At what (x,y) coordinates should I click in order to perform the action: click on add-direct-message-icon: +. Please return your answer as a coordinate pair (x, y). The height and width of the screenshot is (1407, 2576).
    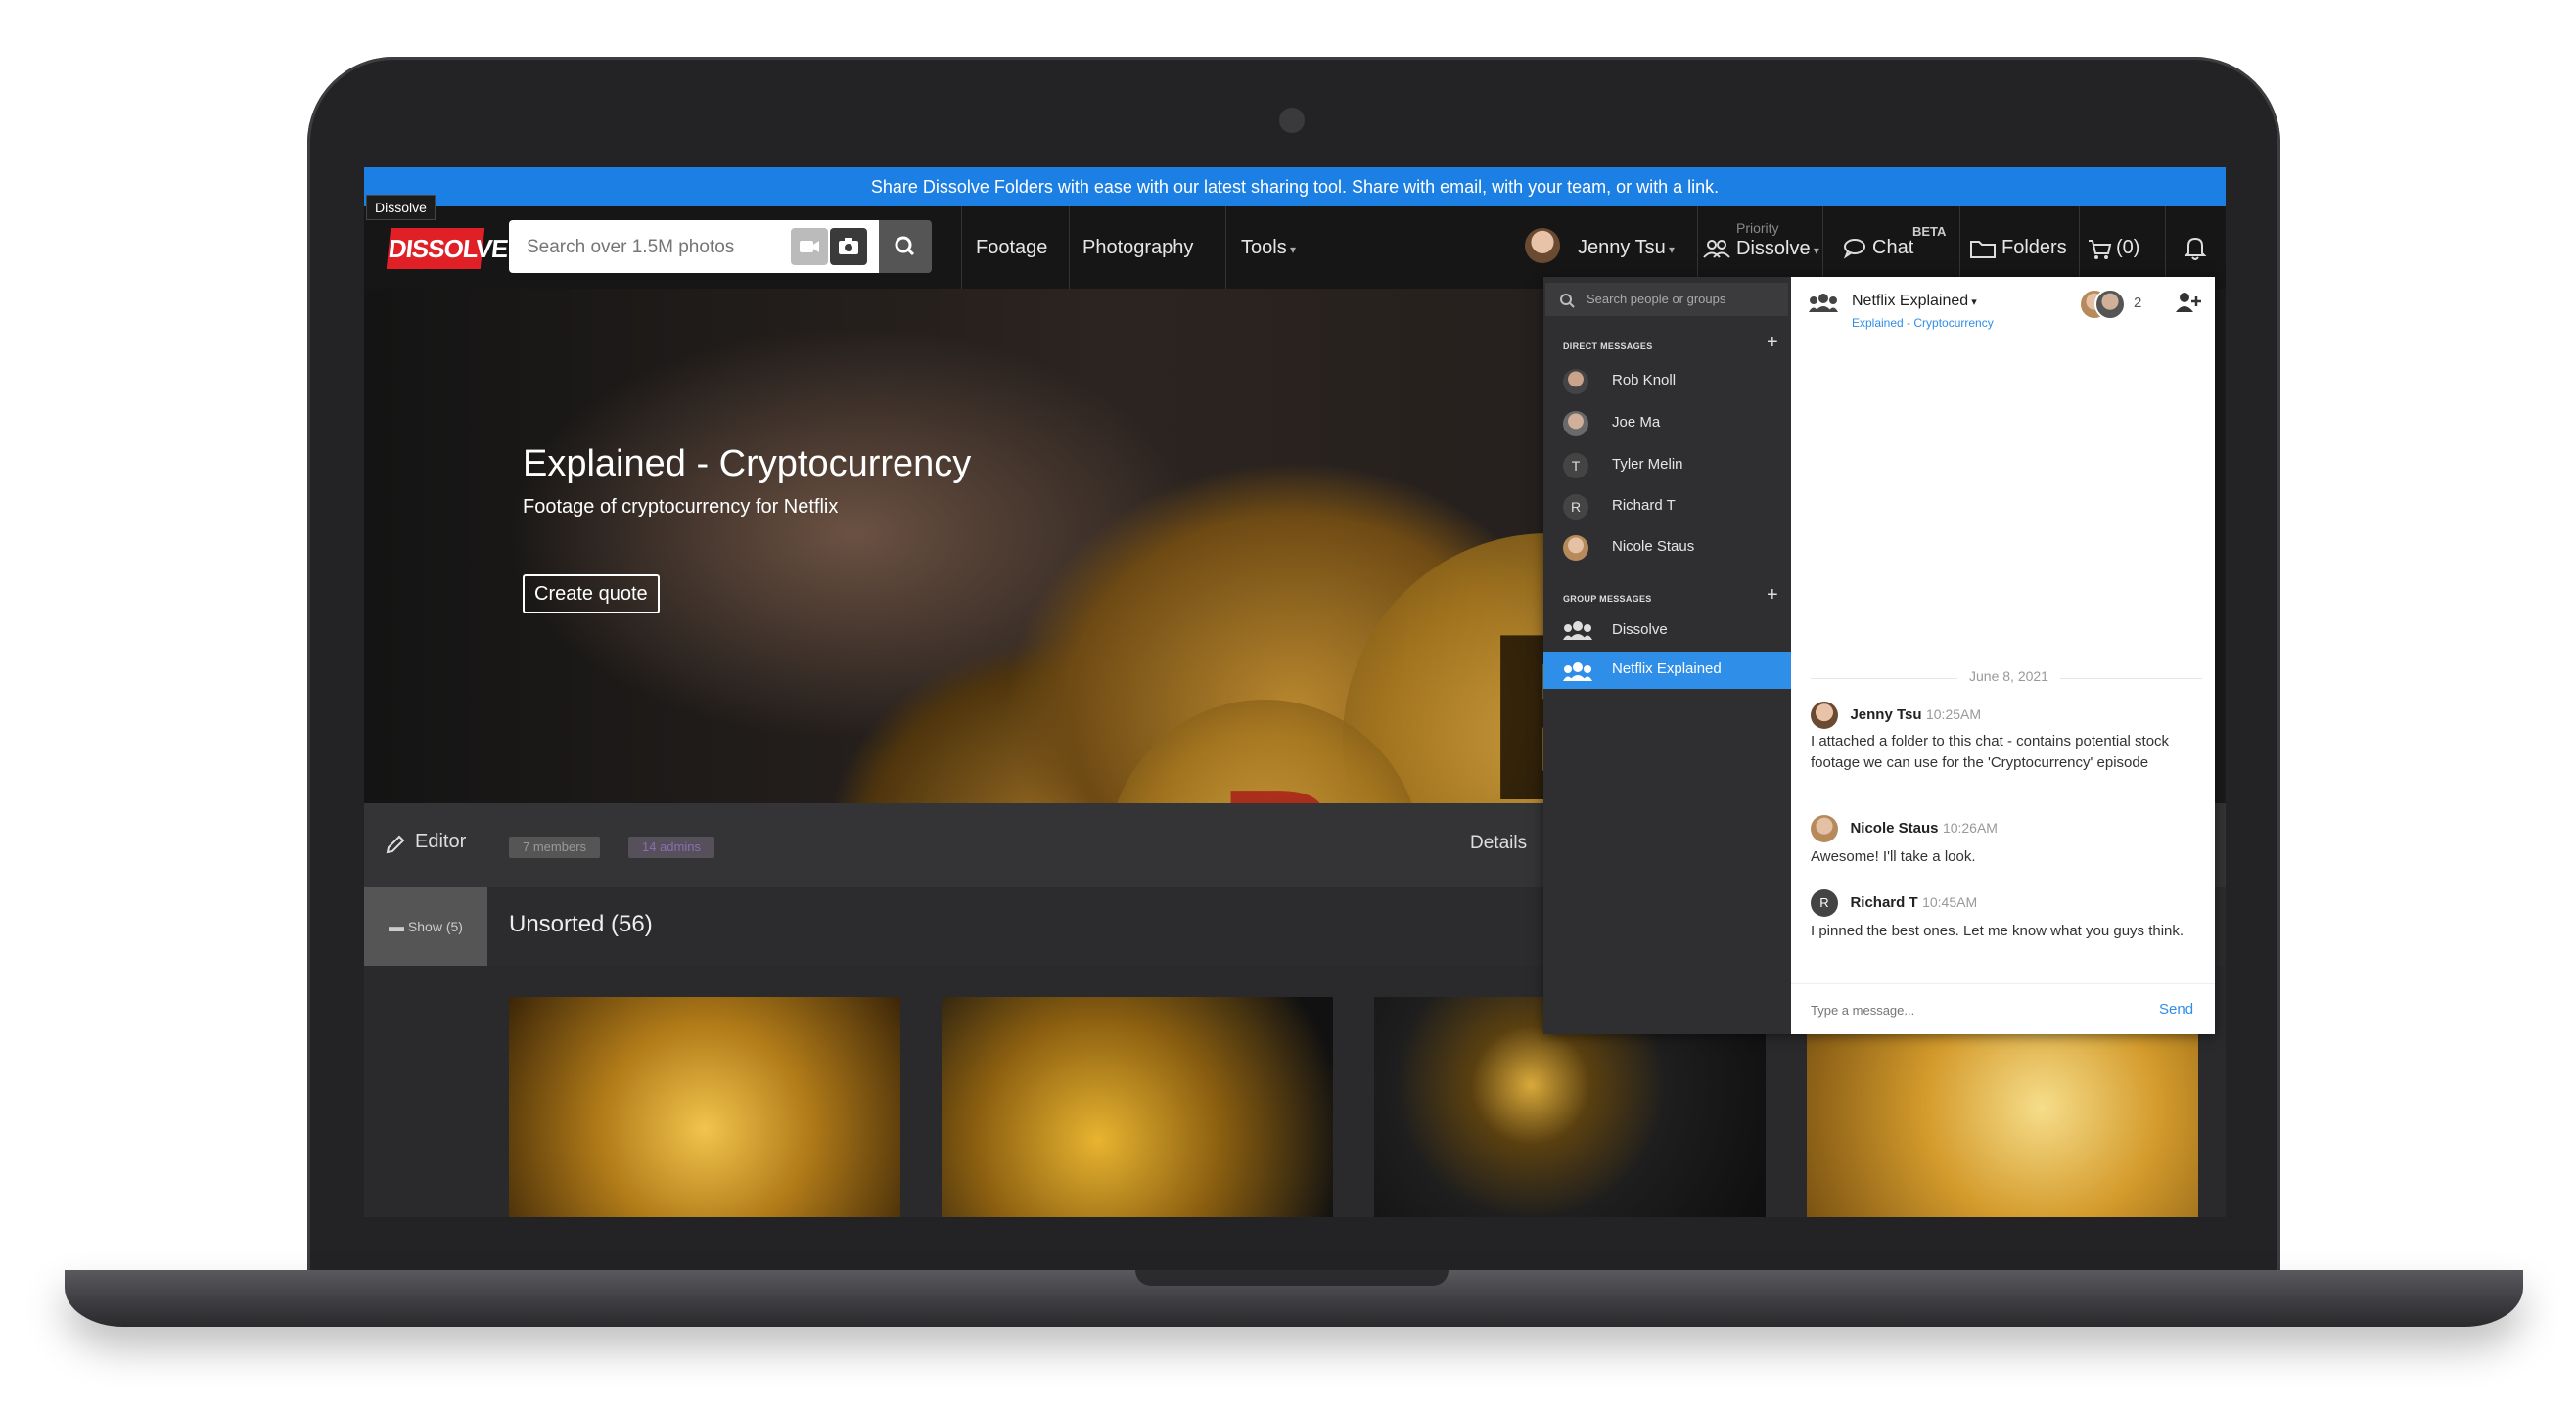
    Looking at the image, I should click on (1772, 343).